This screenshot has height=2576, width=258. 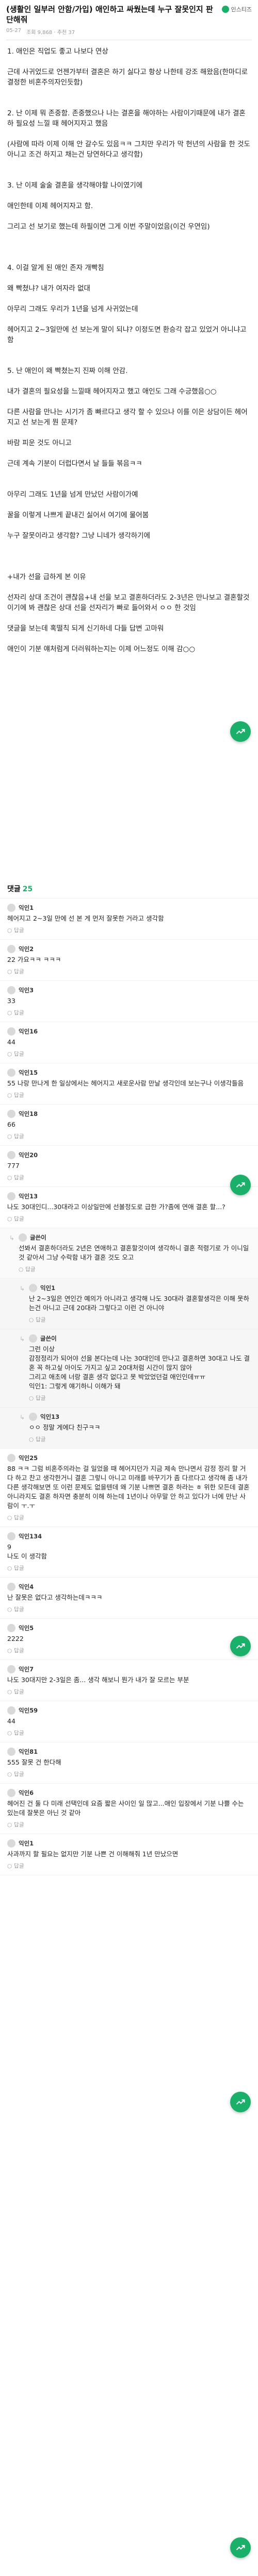 I want to click on comment-author: 익인59, so click(x=28, y=1710).